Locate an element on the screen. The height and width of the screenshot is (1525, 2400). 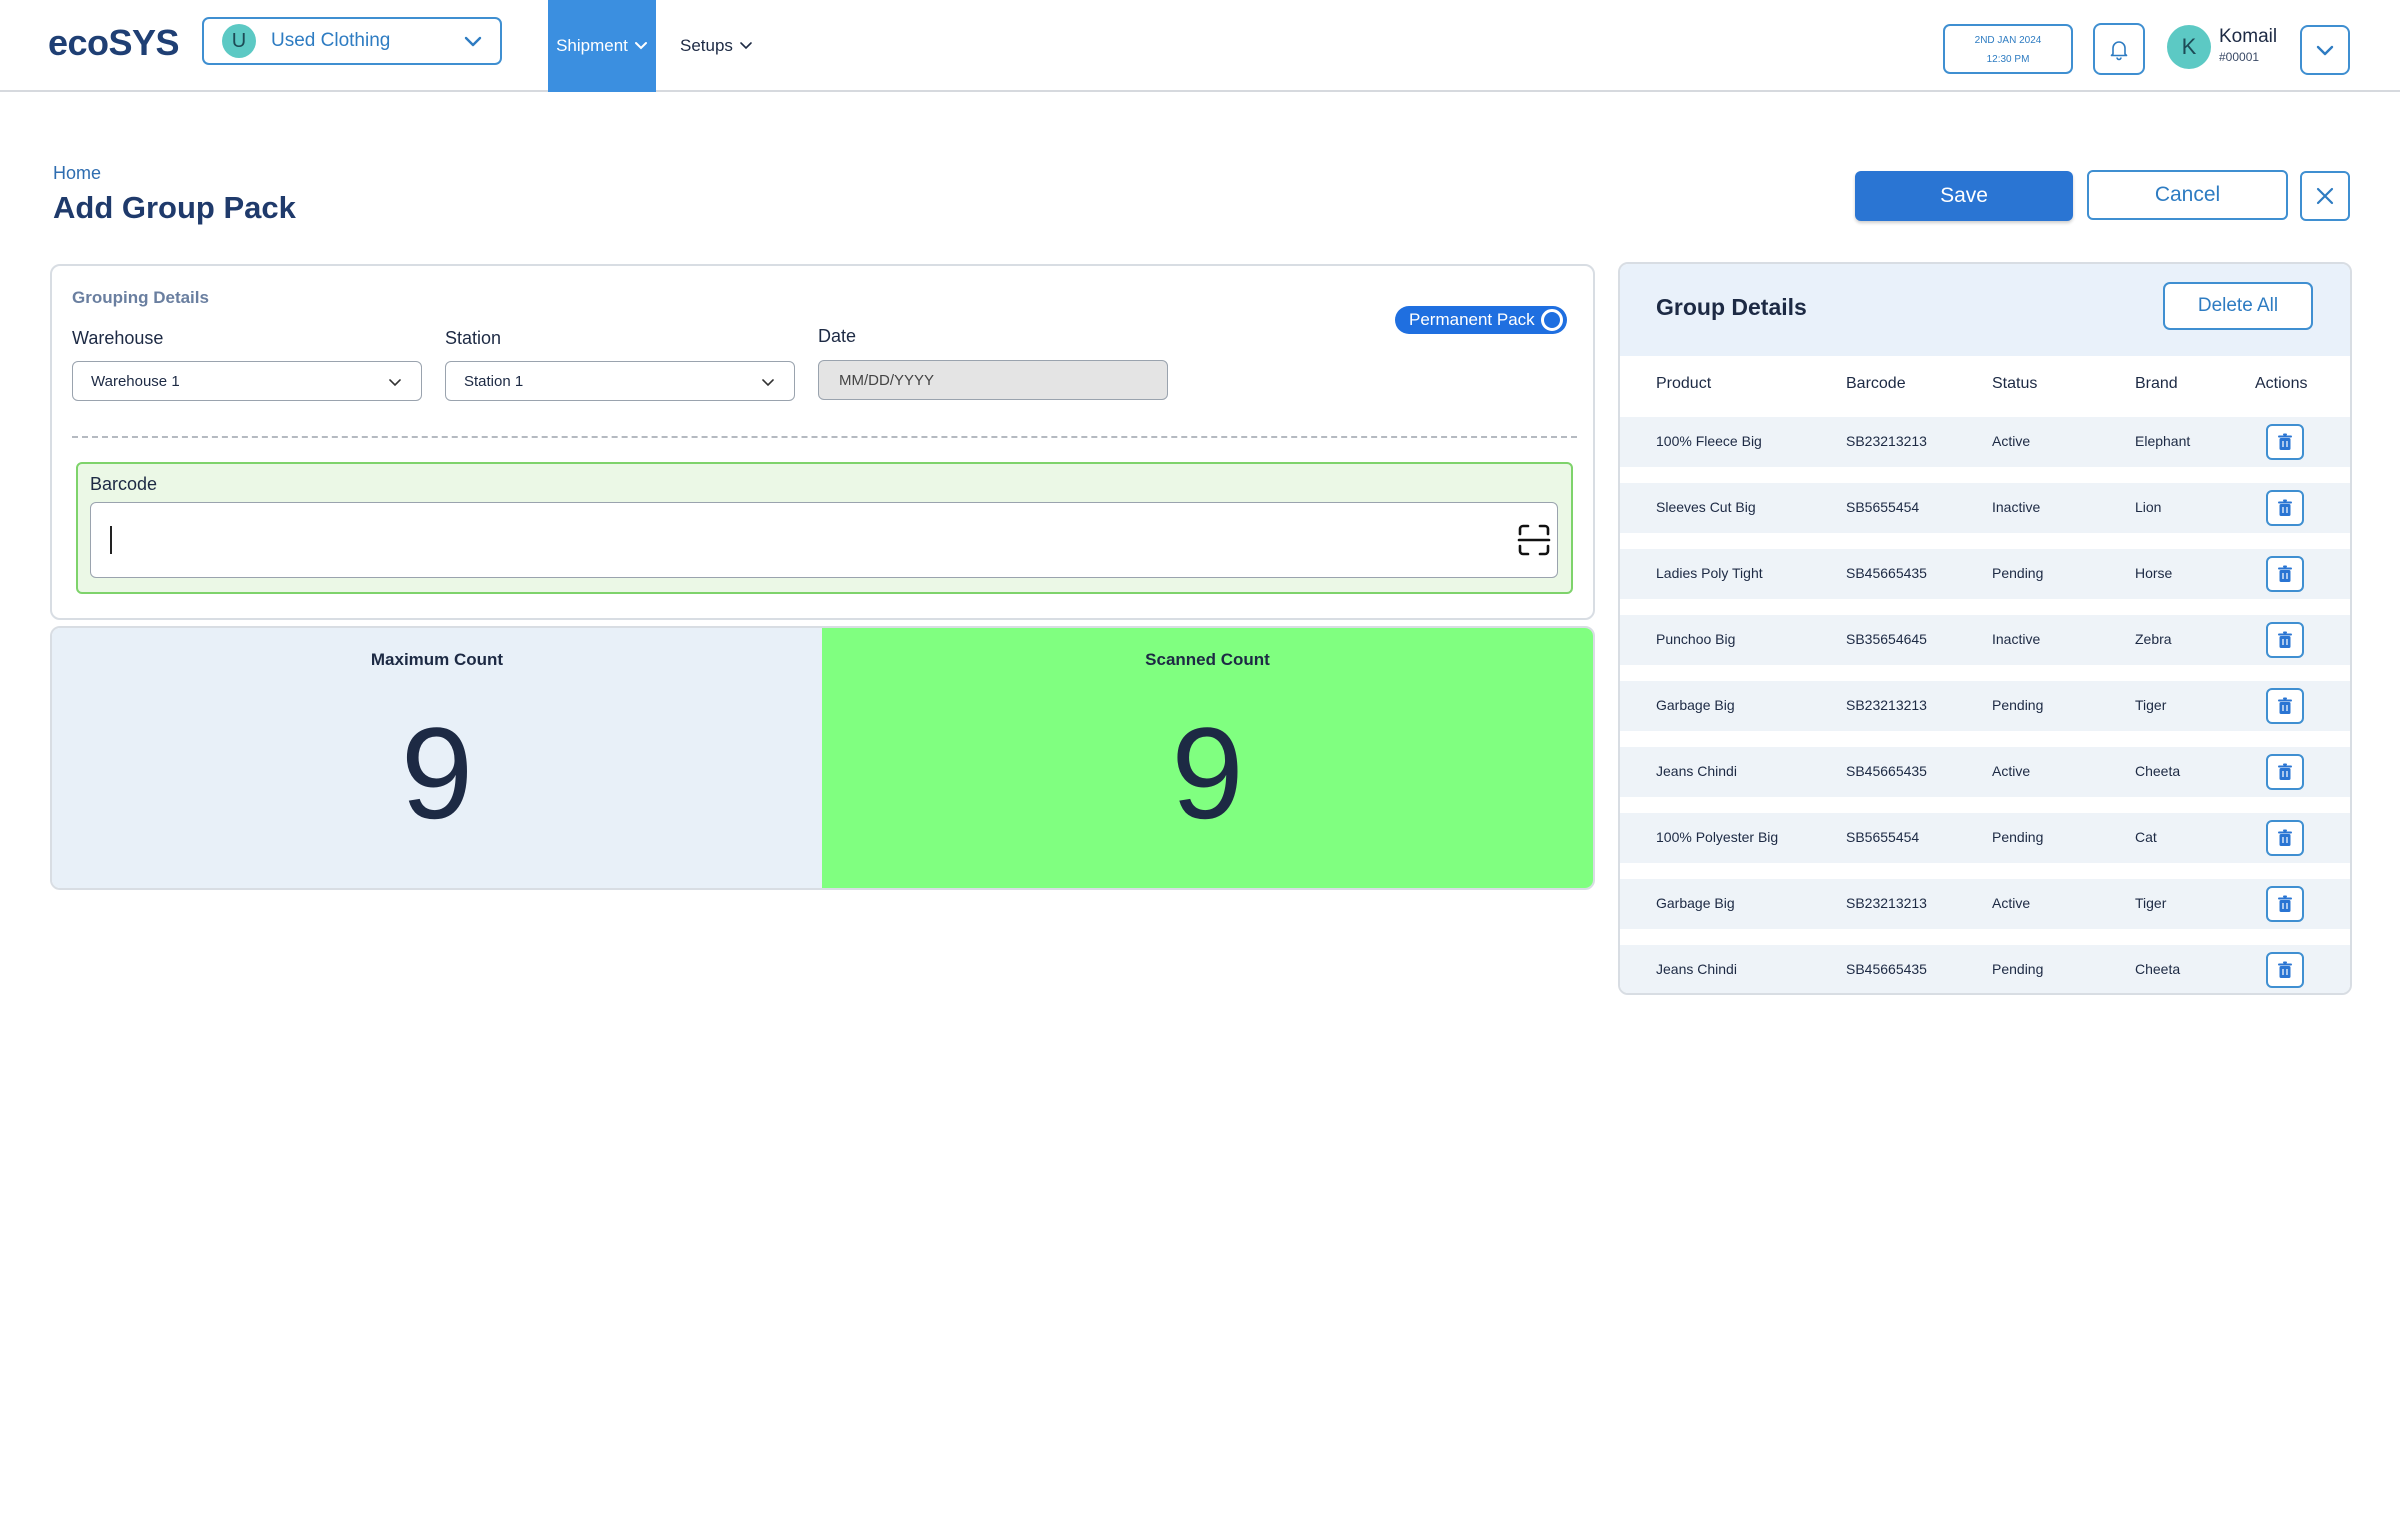
barcode-input is located at coordinates (824, 540).